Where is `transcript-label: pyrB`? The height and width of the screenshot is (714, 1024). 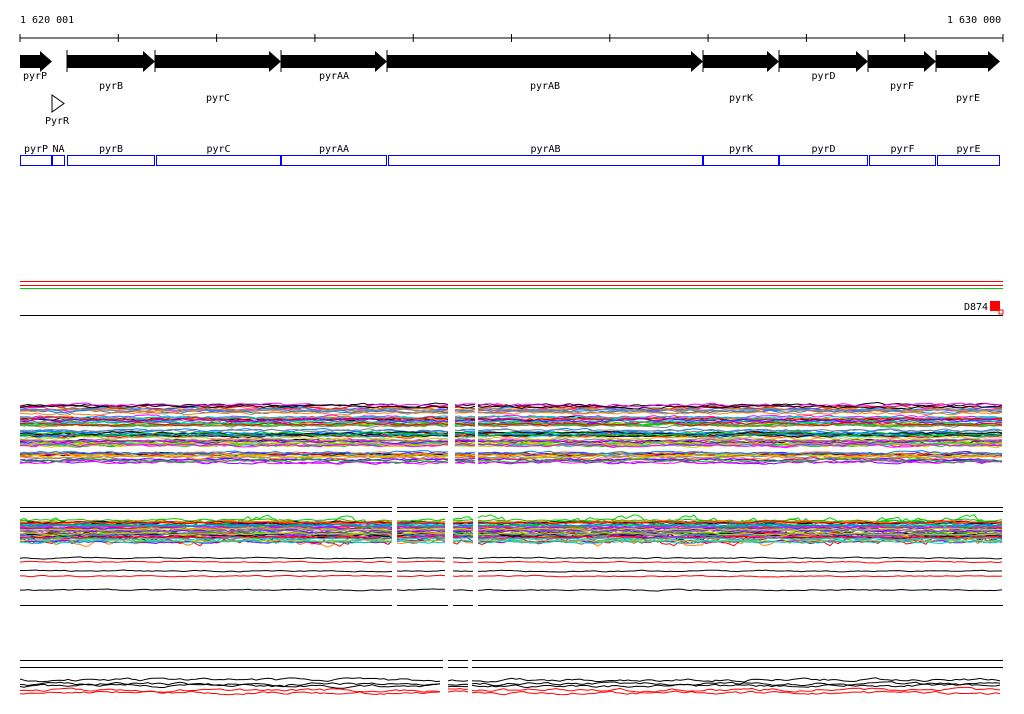 transcript-label: pyrB is located at coordinates (111, 149).